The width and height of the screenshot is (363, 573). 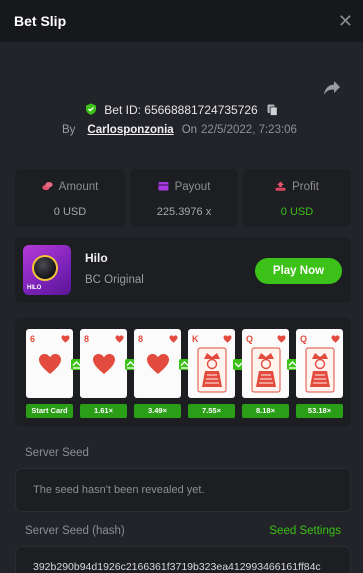 I want to click on server-seed-label: Server Seed, so click(x=57, y=453).